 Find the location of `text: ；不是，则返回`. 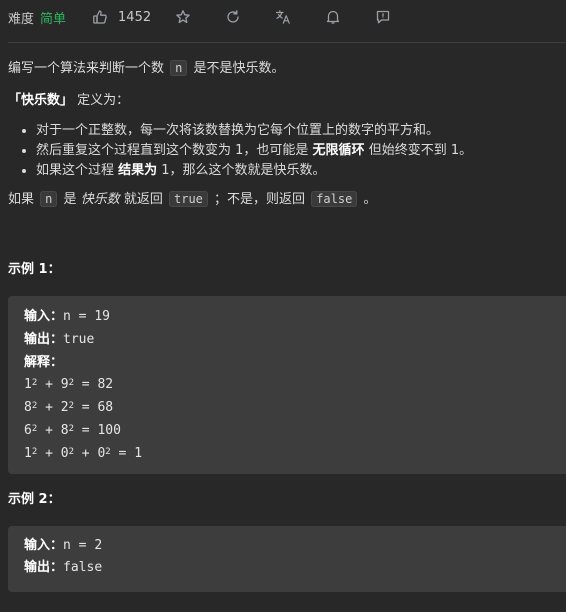

text: ；不是，则返回 is located at coordinates (260, 199).